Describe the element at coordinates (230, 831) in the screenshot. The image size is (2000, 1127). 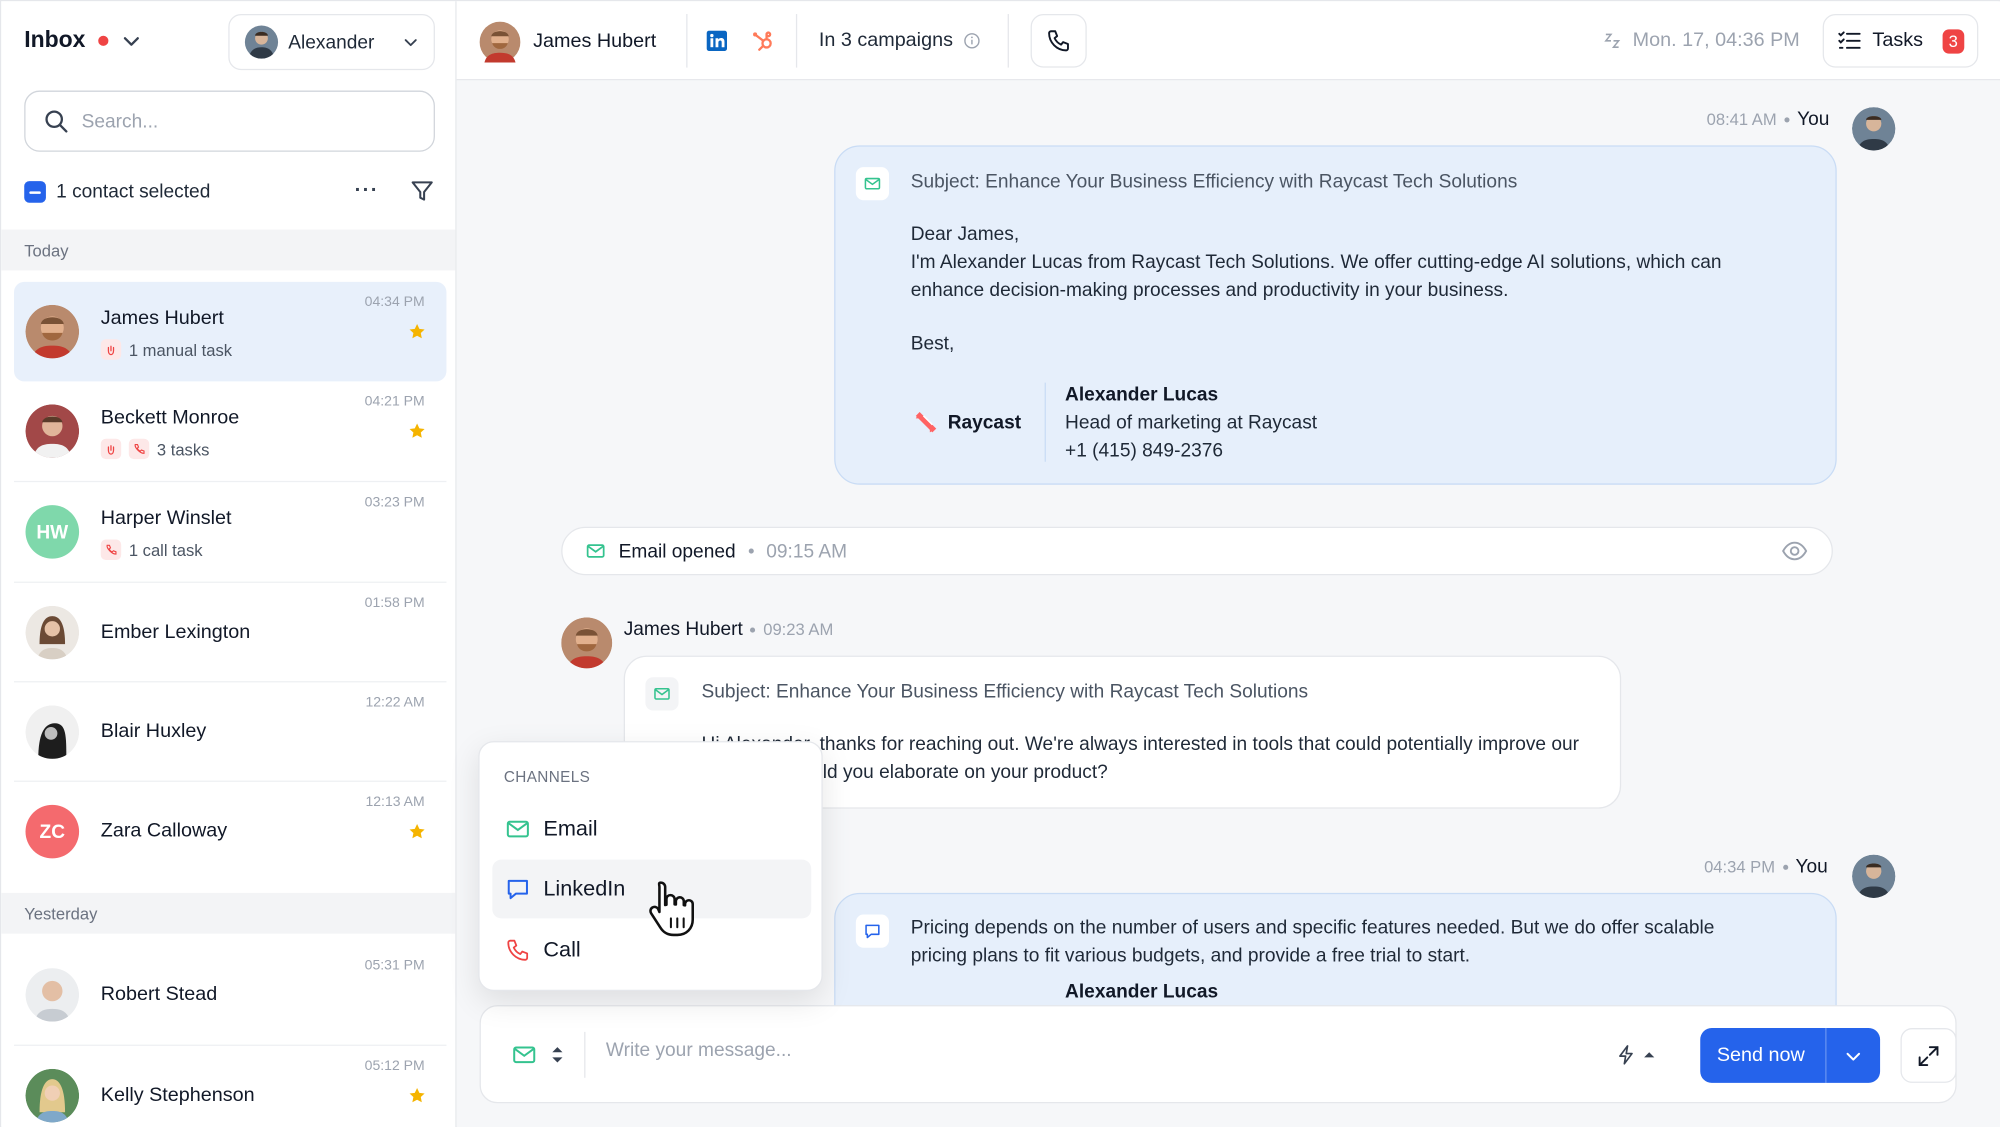
I see `contact-item: ZC Zara Calloway 12:13 AM` at that location.